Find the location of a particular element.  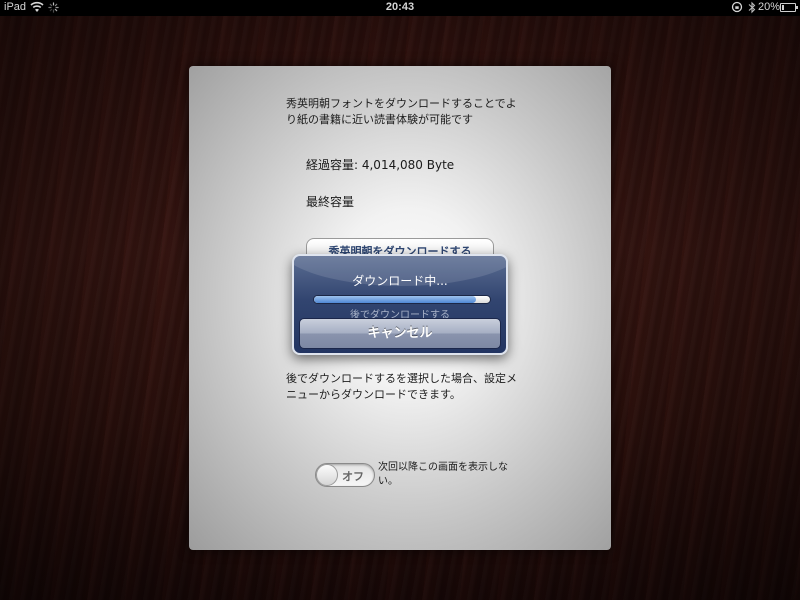

final-size-label: 最終容量 is located at coordinates (330, 202).